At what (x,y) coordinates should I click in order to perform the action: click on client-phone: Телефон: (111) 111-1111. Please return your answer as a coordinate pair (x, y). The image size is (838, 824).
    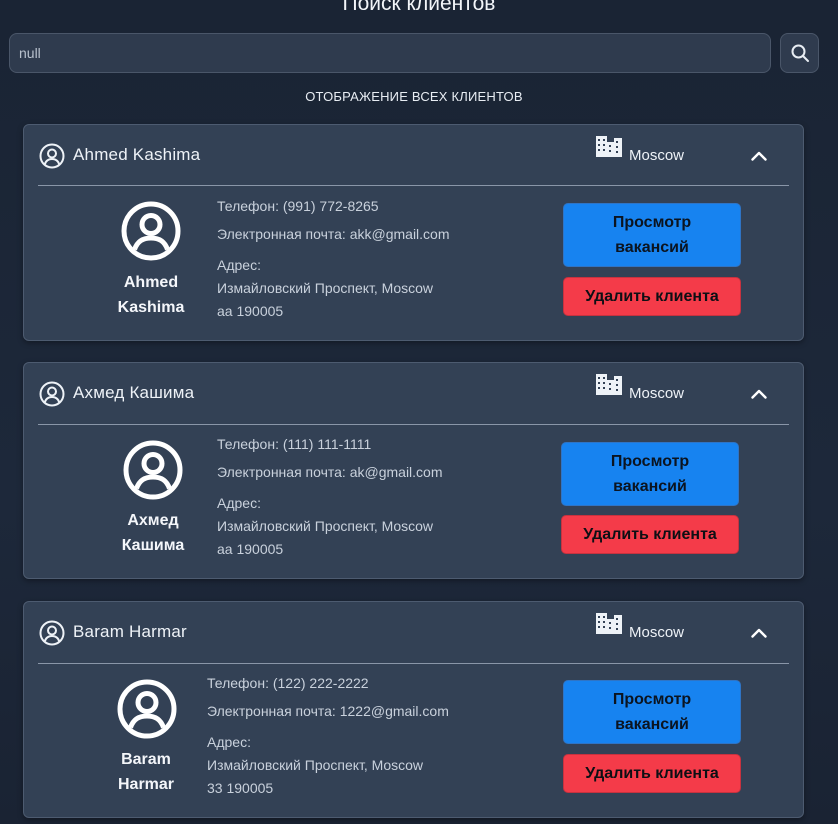
    Looking at the image, I should click on (294, 444).